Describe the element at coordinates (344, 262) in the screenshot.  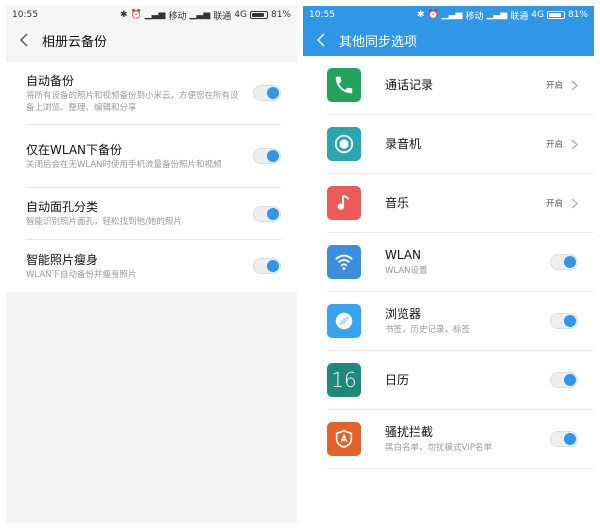
I see `wifi-icon` at that location.